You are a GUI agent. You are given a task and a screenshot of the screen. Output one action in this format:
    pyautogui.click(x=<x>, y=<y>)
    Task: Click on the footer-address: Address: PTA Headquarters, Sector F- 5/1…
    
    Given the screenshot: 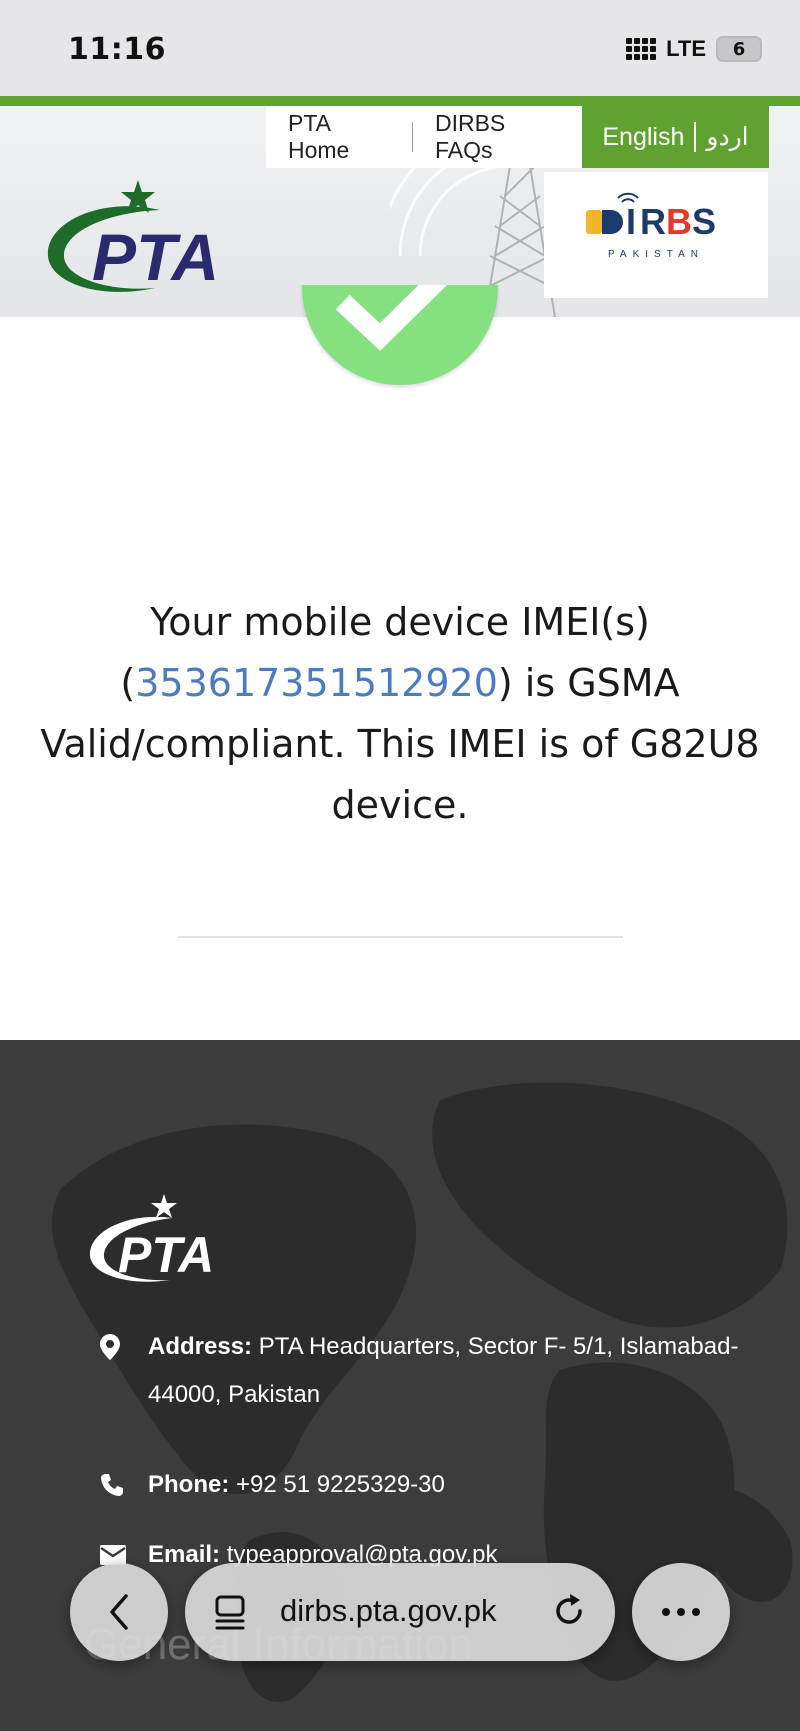 What is the action you would take?
    pyautogui.click(x=450, y=1371)
    